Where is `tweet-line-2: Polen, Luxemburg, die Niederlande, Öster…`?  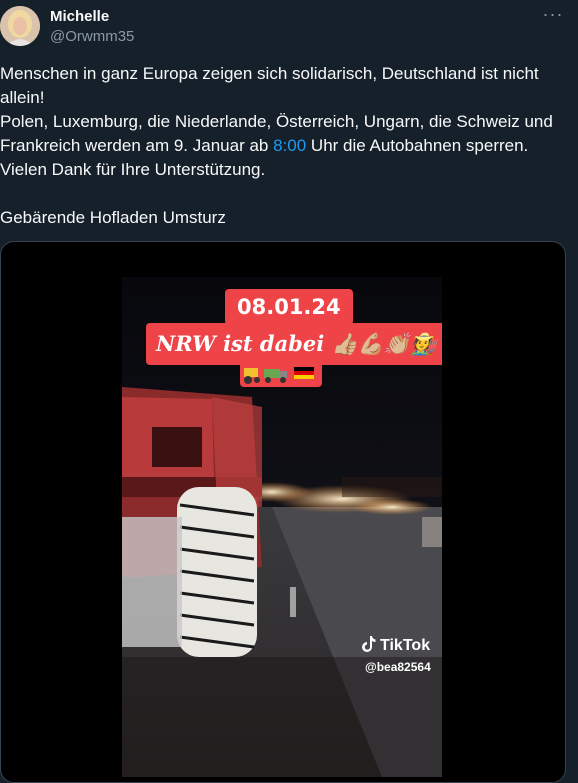 tweet-line-2: Polen, Luxemburg, die Niederlande, Öster… is located at coordinates (286, 134).